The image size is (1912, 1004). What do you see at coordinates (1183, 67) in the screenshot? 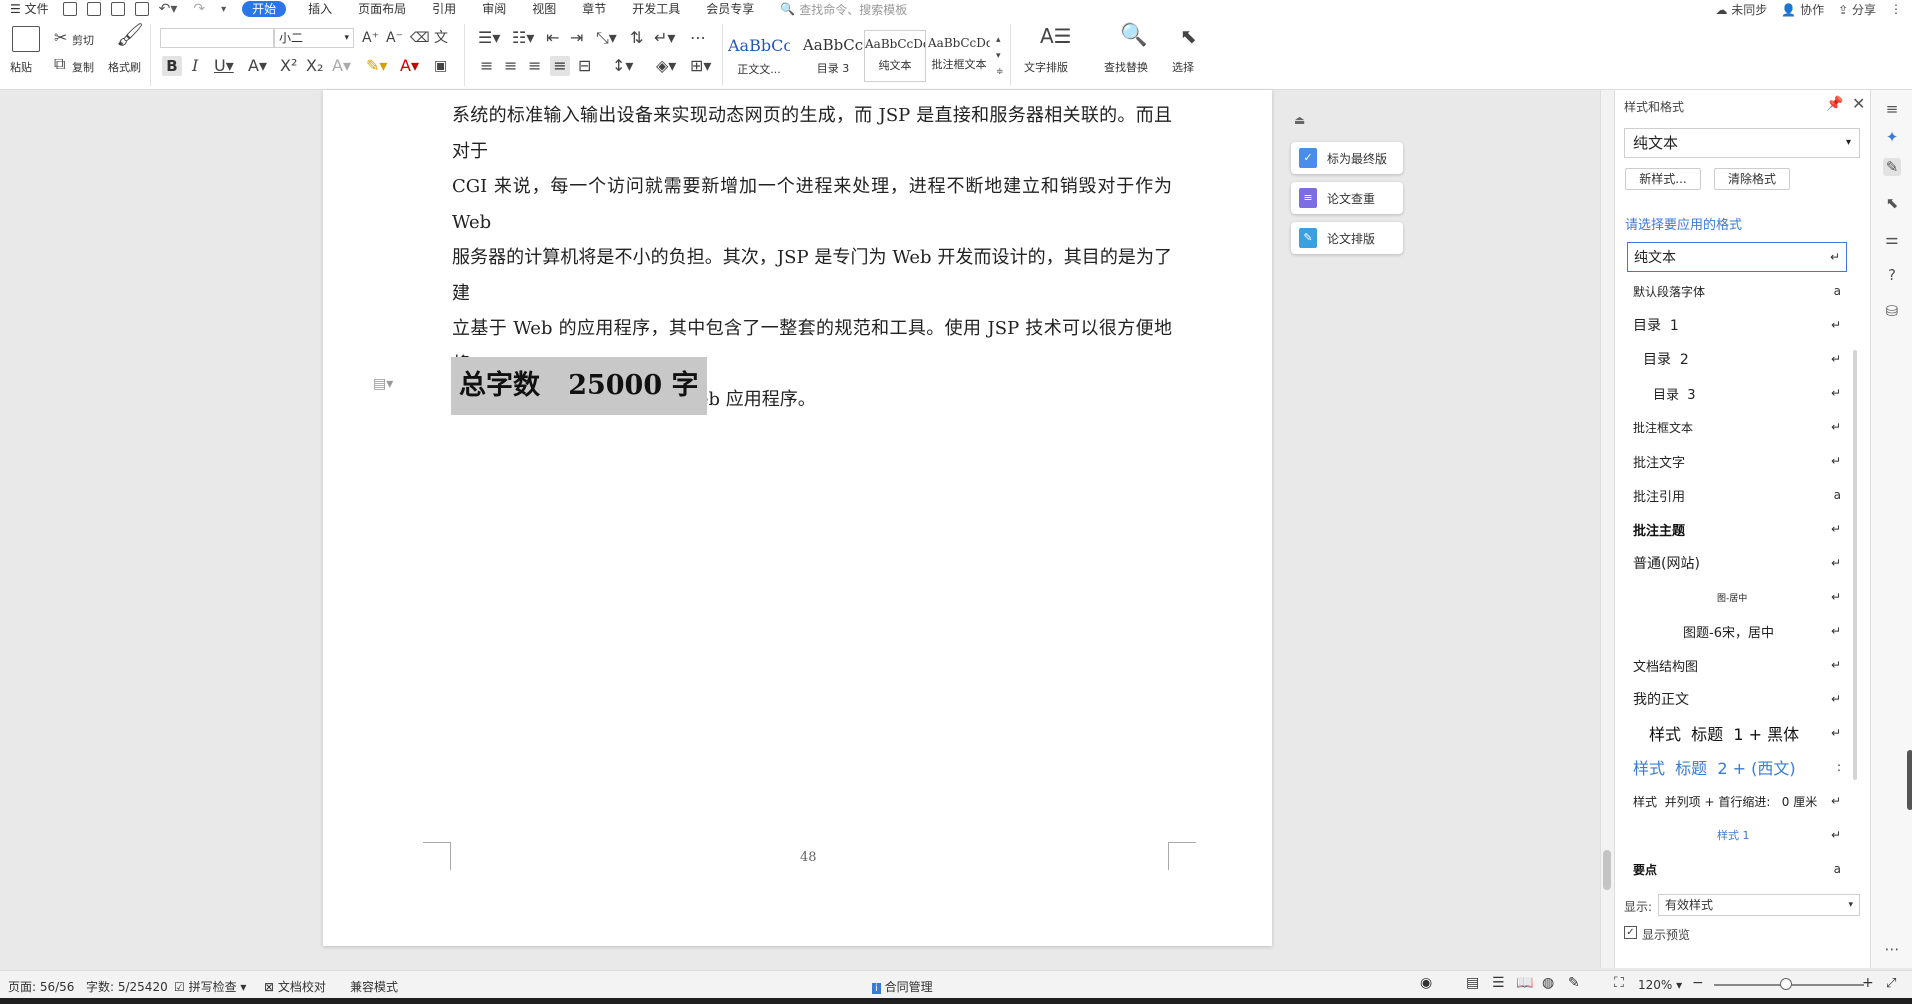
I see `select-button: 选择` at bounding box center [1183, 67].